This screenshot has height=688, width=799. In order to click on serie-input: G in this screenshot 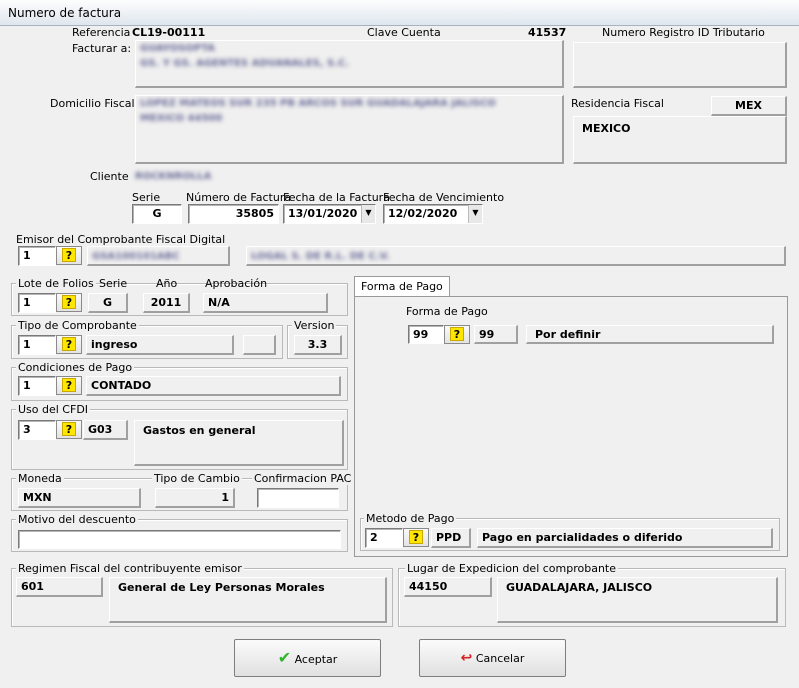, I will do `click(157, 214)`.